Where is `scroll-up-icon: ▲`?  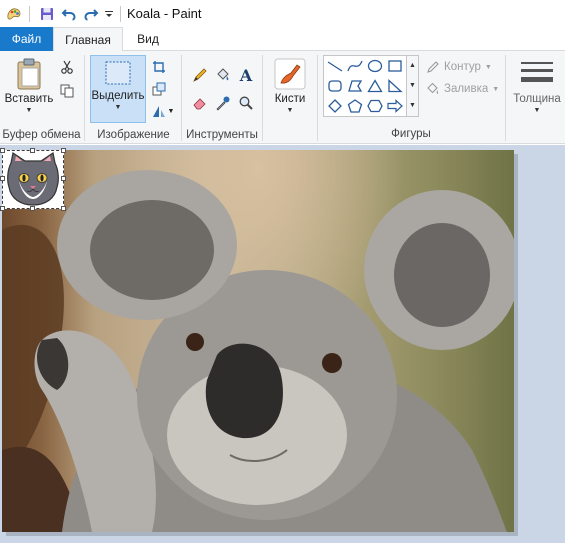
scroll-up-icon: ▲ is located at coordinates (412, 66).